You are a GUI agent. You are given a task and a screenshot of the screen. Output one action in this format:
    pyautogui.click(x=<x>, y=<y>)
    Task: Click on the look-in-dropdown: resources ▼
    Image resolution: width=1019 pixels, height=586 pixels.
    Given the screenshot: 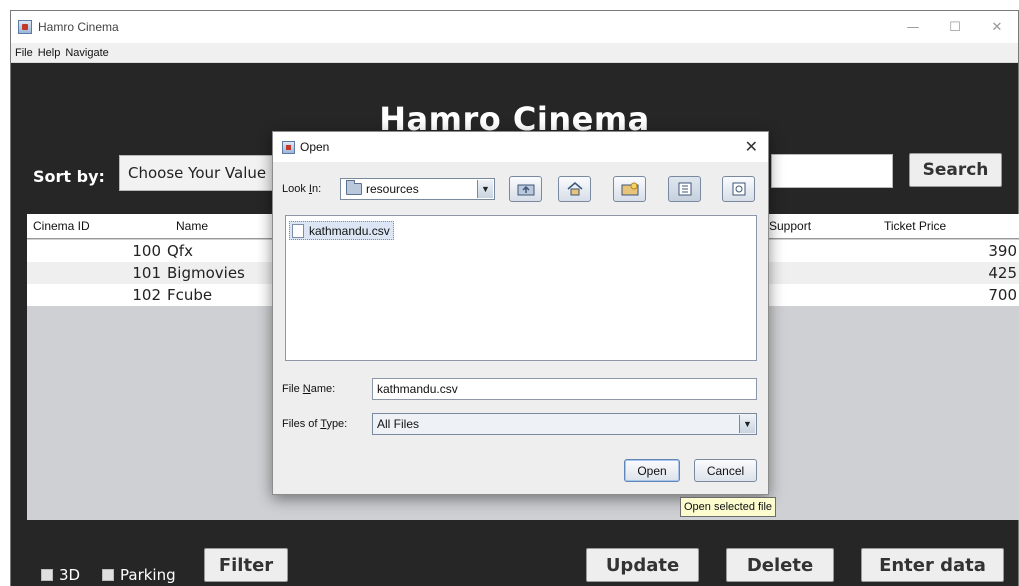 What is the action you would take?
    pyautogui.click(x=417, y=189)
    